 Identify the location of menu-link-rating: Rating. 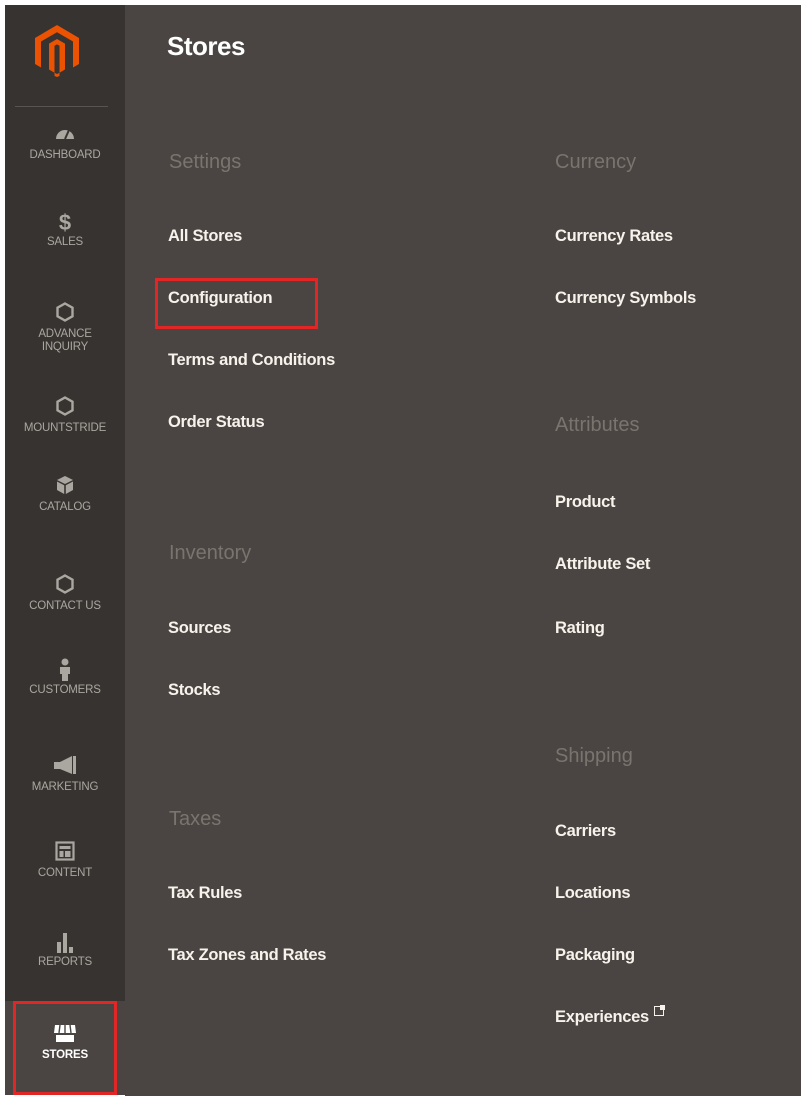
(580, 628).